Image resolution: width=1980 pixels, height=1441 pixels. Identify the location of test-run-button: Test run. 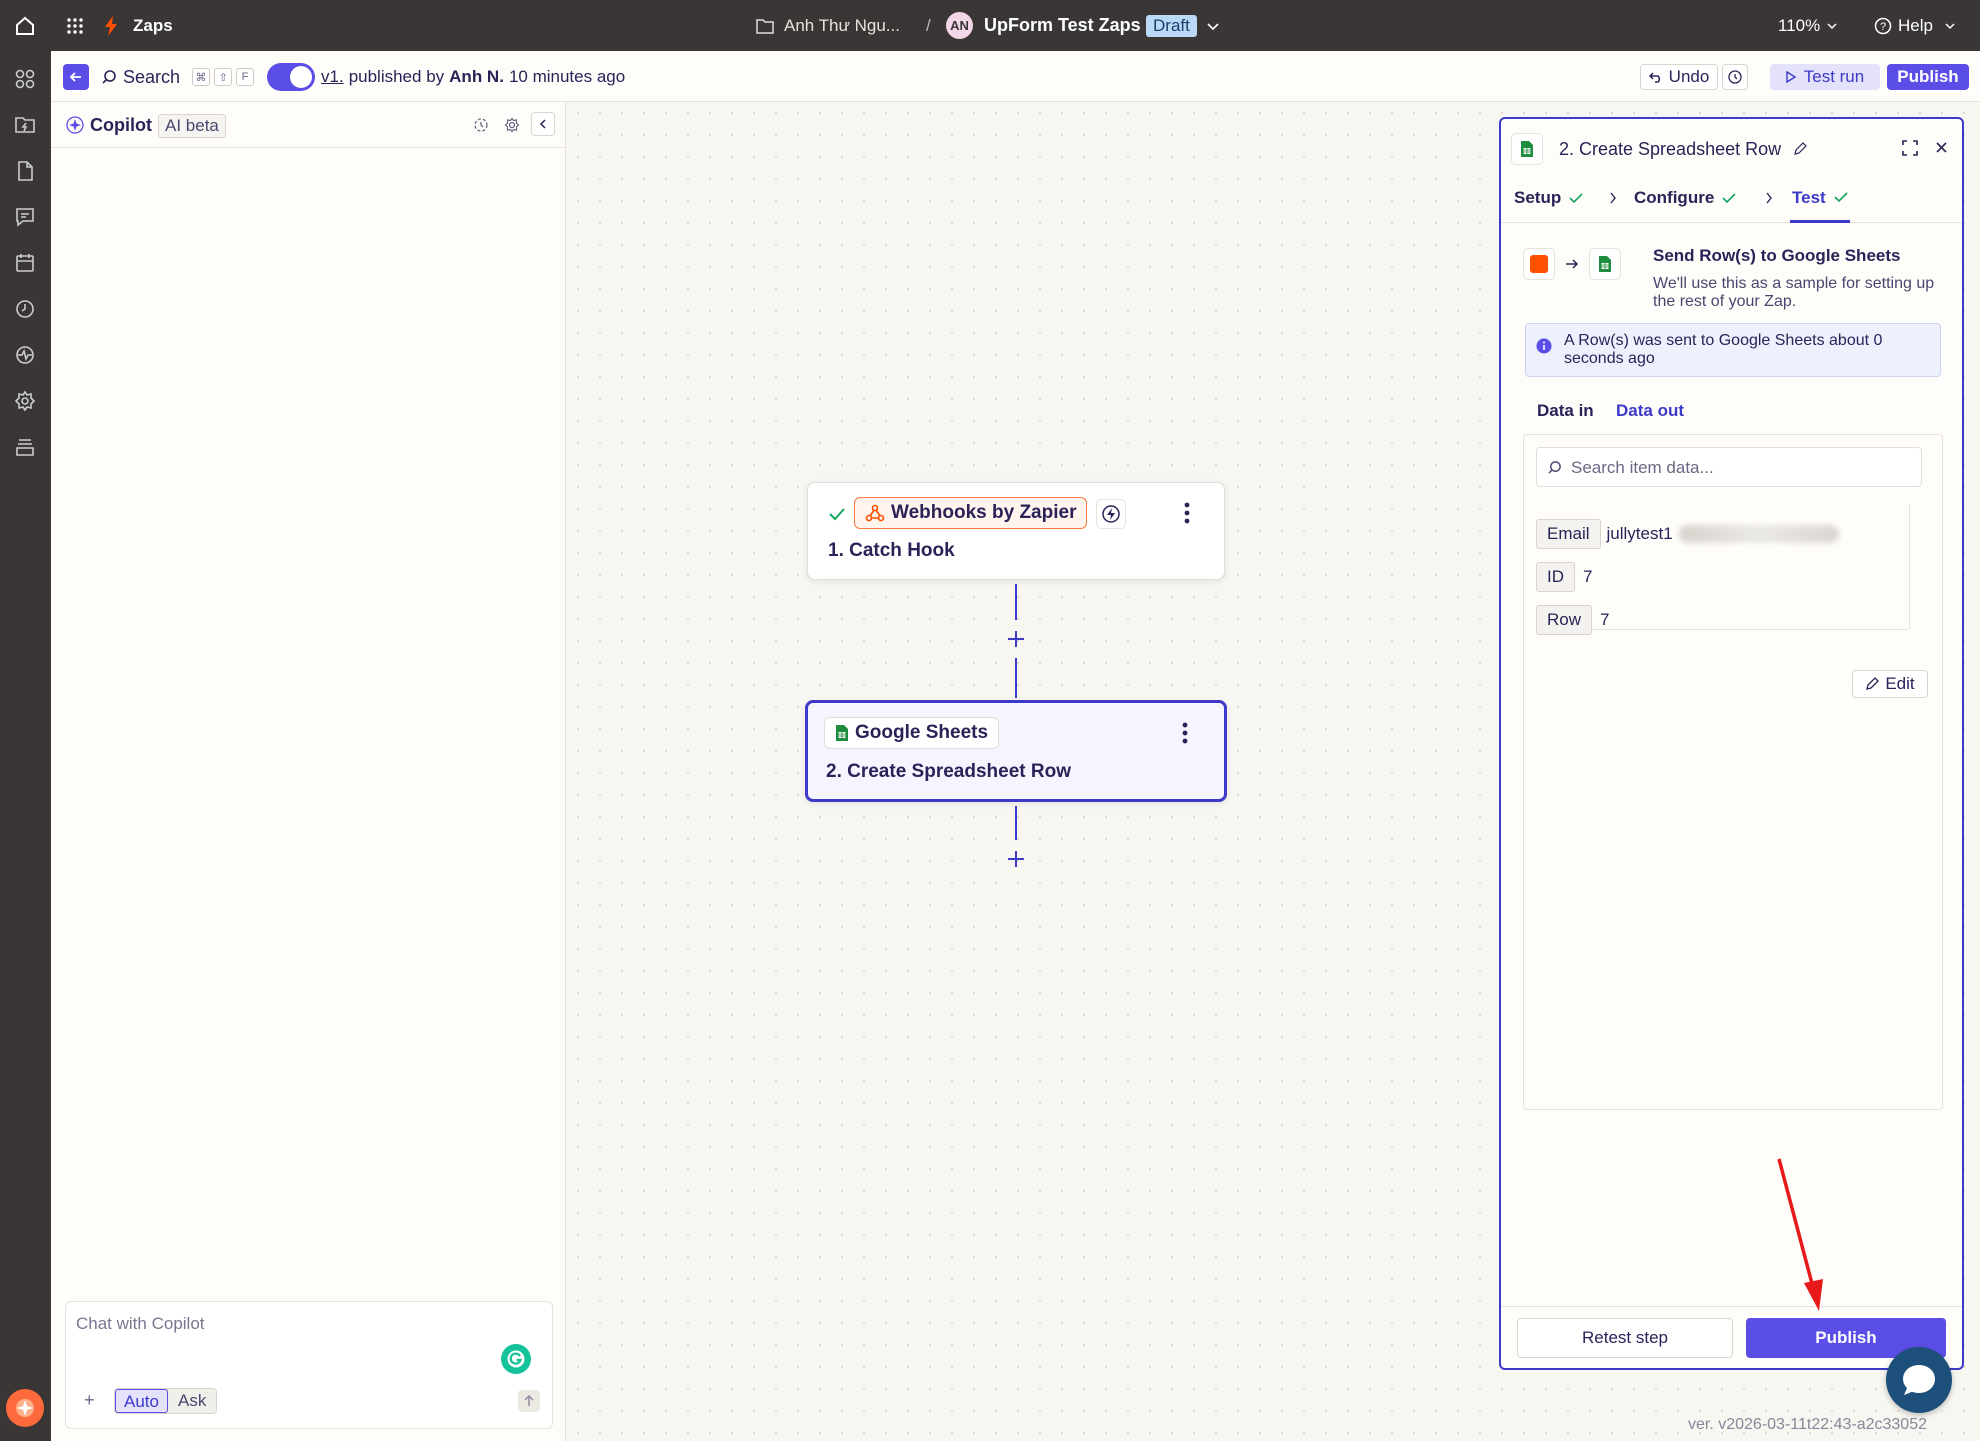
(1825, 77).